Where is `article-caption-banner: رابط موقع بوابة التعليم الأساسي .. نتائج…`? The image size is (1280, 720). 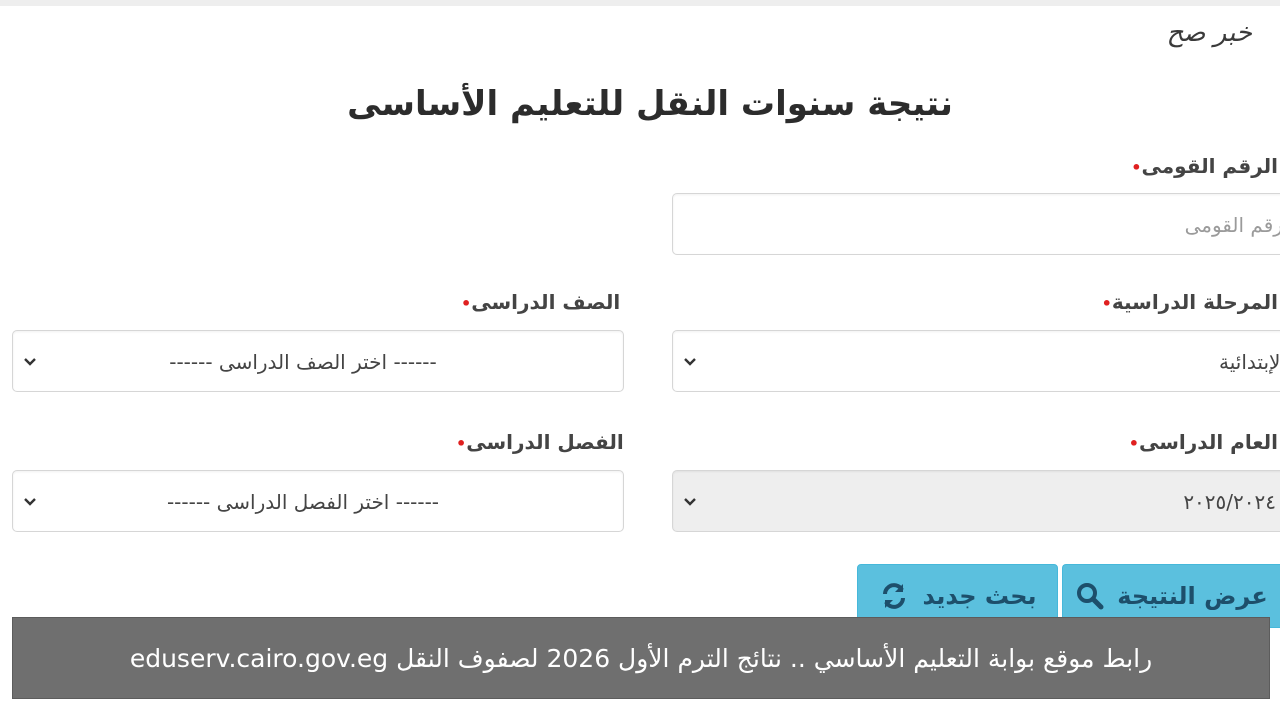 article-caption-banner: رابط موقع بوابة التعليم الأساسي .. نتائج… is located at coordinates (641, 658).